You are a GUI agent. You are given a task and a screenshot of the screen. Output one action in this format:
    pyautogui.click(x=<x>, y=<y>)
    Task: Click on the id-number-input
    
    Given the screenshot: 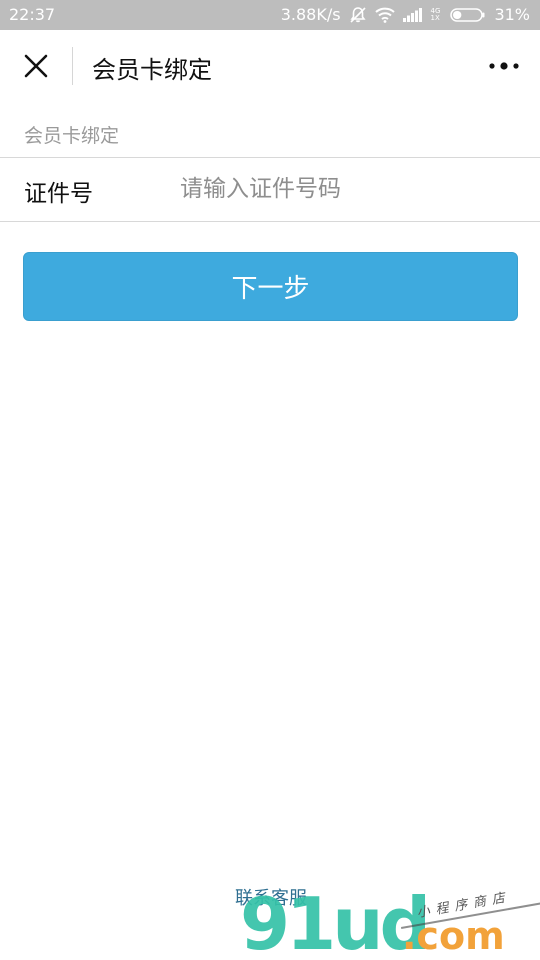 What is the action you would take?
    pyautogui.click(x=350, y=189)
    